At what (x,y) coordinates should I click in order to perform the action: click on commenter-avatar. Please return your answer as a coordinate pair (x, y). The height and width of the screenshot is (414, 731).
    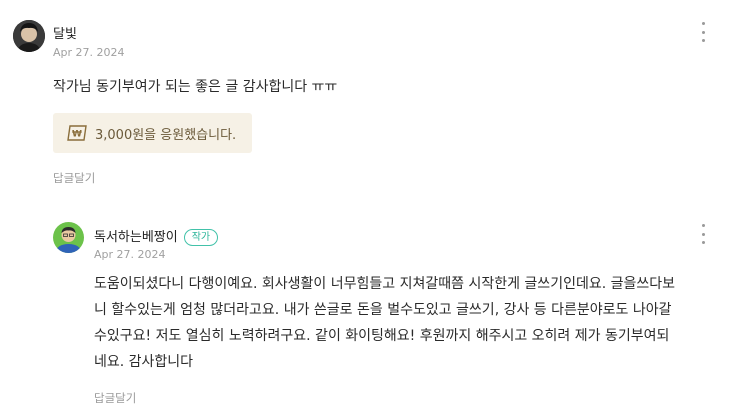
    Looking at the image, I should click on (29, 36).